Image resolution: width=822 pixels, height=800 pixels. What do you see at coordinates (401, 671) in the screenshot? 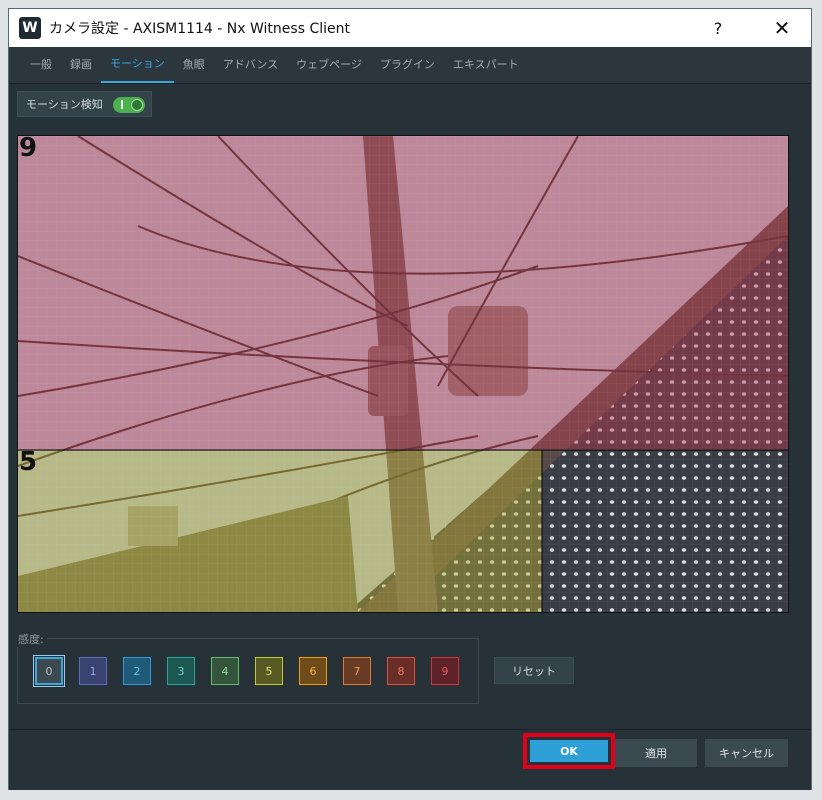
I see `sensitivity-8-button: 8` at bounding box center [401, 671].